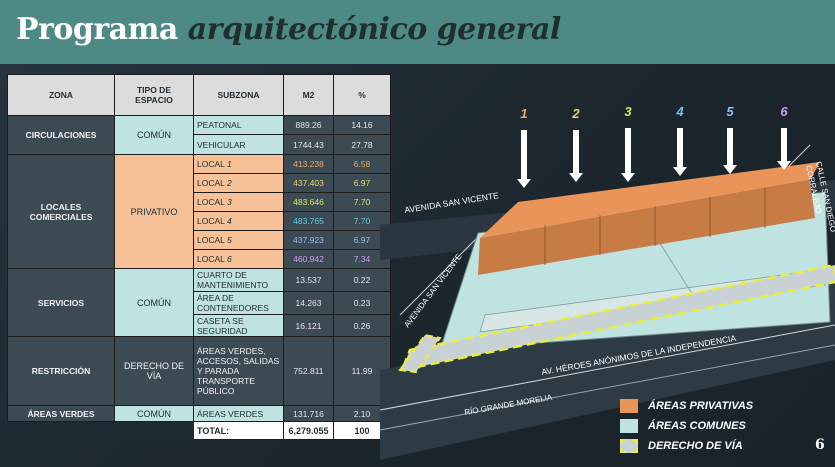 The width and height of the screenshot is (835, 467). I want to click on total-row: TOTAL: 6,279.055 100, so click(199, 430).